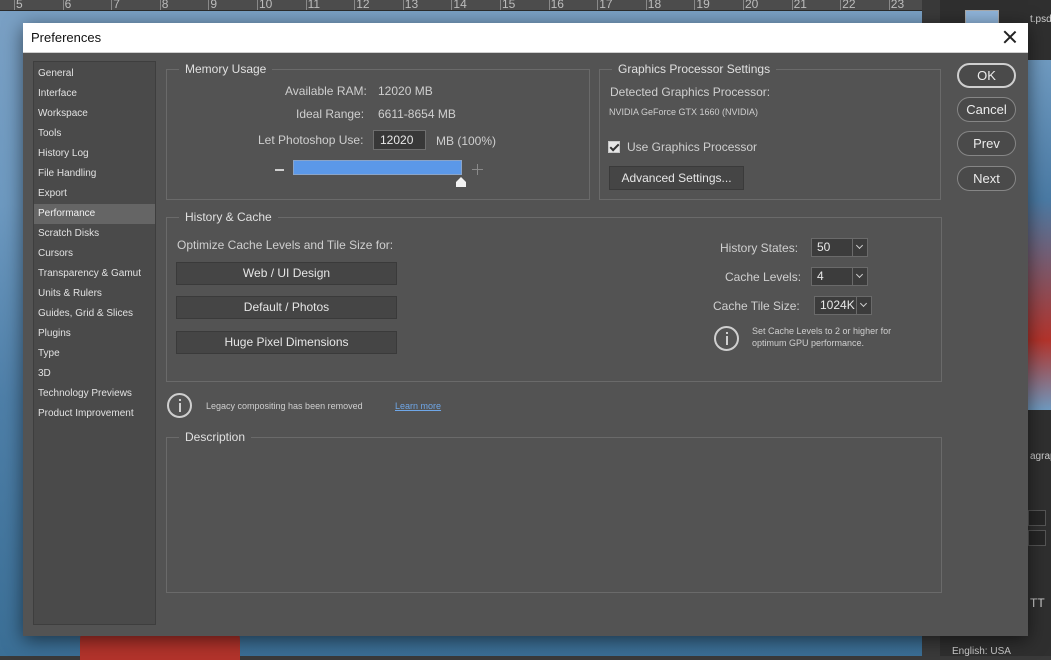  What do you see at coordinates (1010, 37) in the screenshot?
I see `close-icon` at bounding box center [1010, 37].